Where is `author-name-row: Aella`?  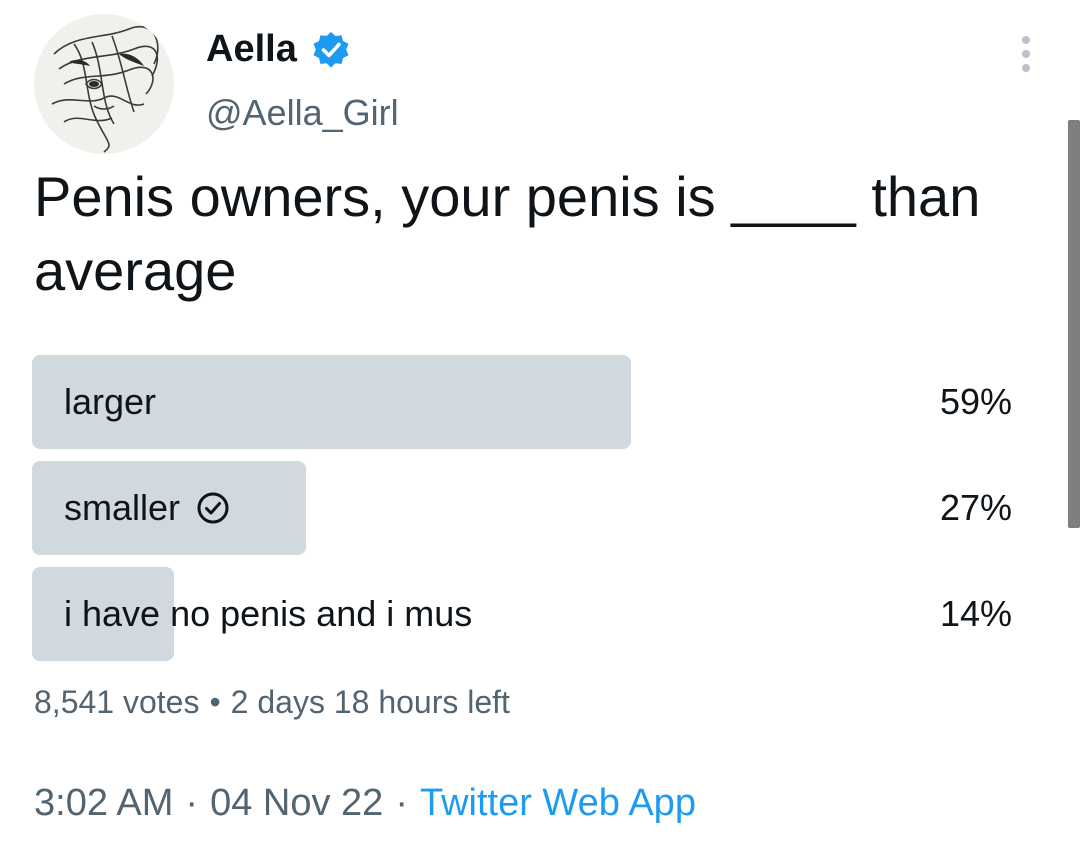 author-name-row: Aella is located at coordinates (278, 49).